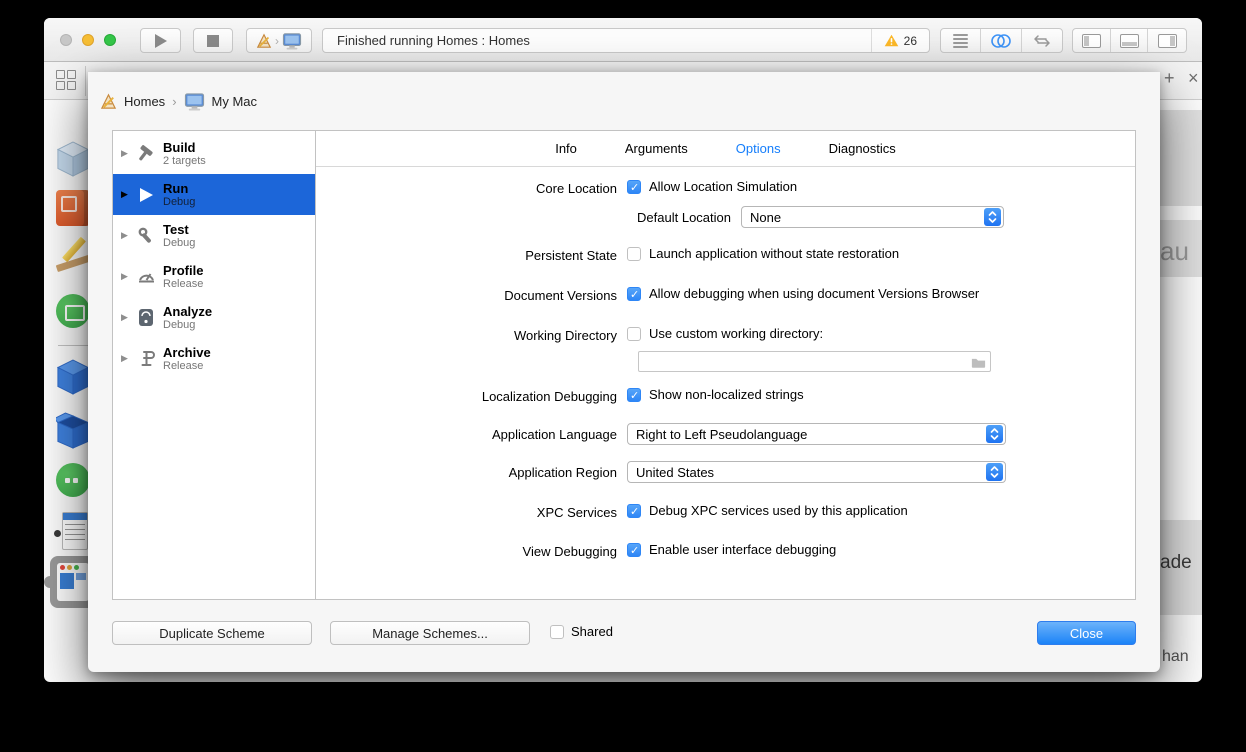  Describe the element at coordinates (183, 365) in the screenshot. I see `sidebar-item-subtitle: Release` at that location.